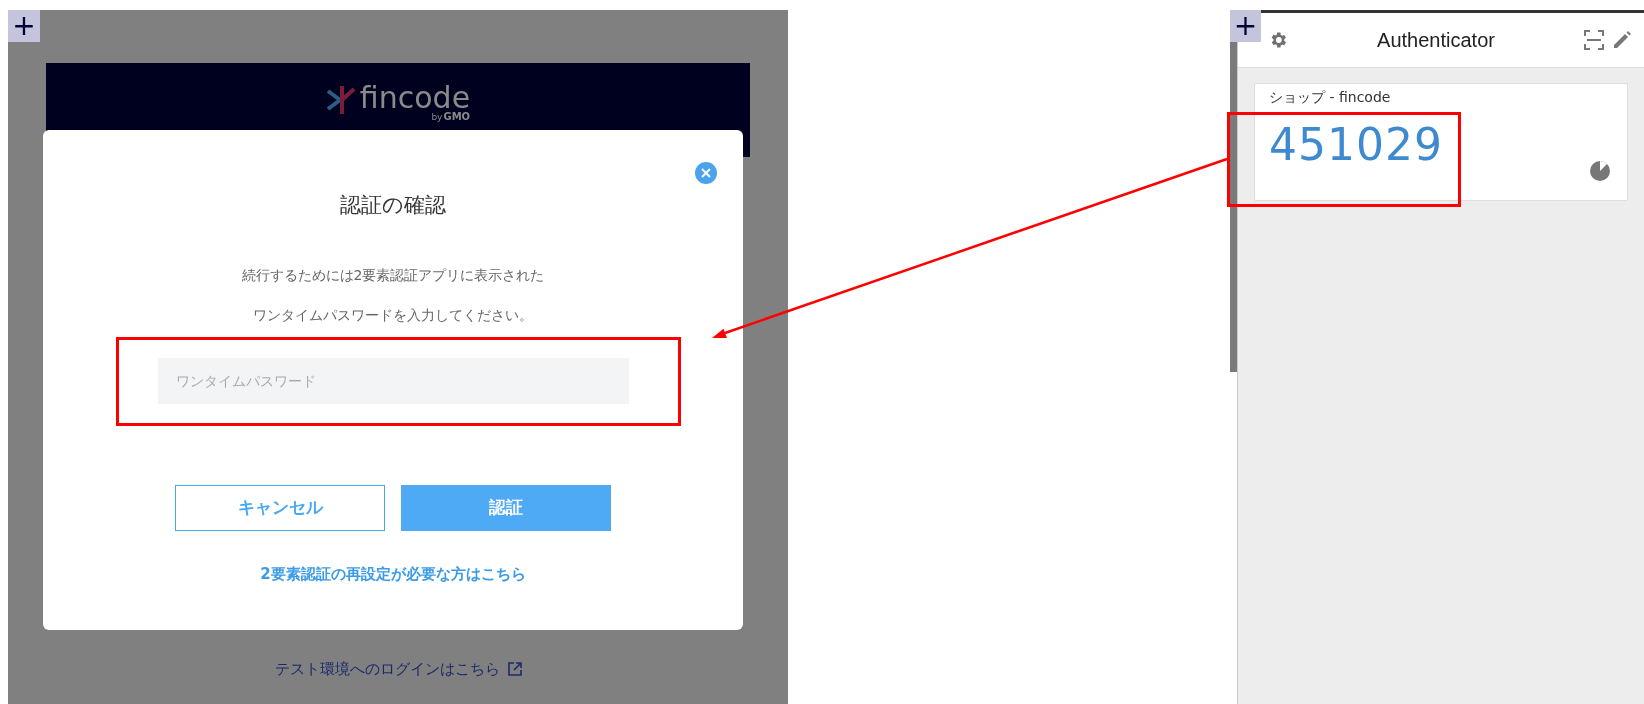  Describe the element at coordinates (280, 507) in the screenshot. I see `cancel-button: キャンセル` at that location.